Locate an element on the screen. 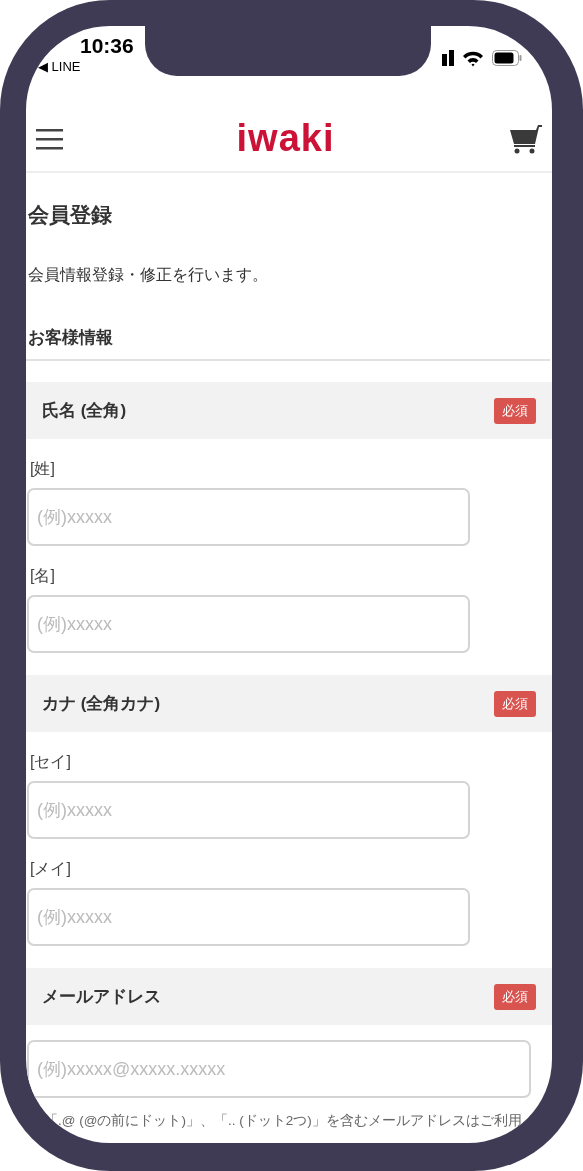 The width and height of the screenshot is (583, 1171). page-description: 会員情報登録・修正を行います。 is located at coordinates (148, 275).